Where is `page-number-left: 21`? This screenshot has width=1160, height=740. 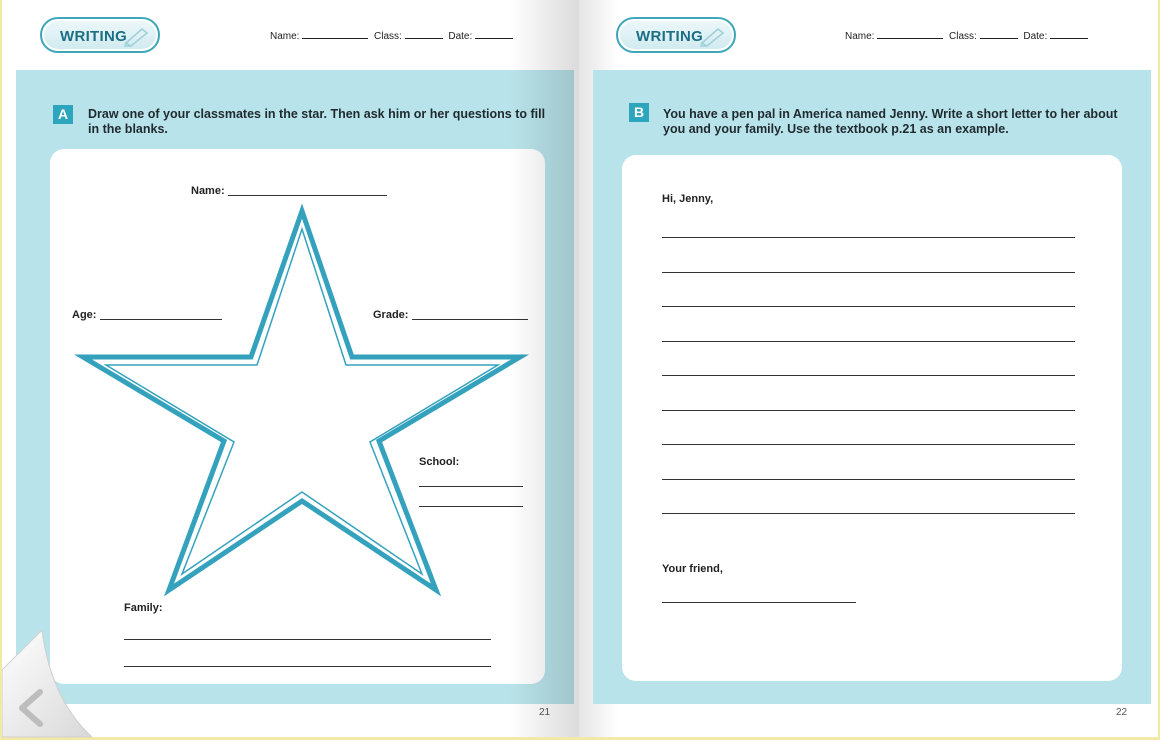
page-number-left: 21 is located at coordinates (545, 712).